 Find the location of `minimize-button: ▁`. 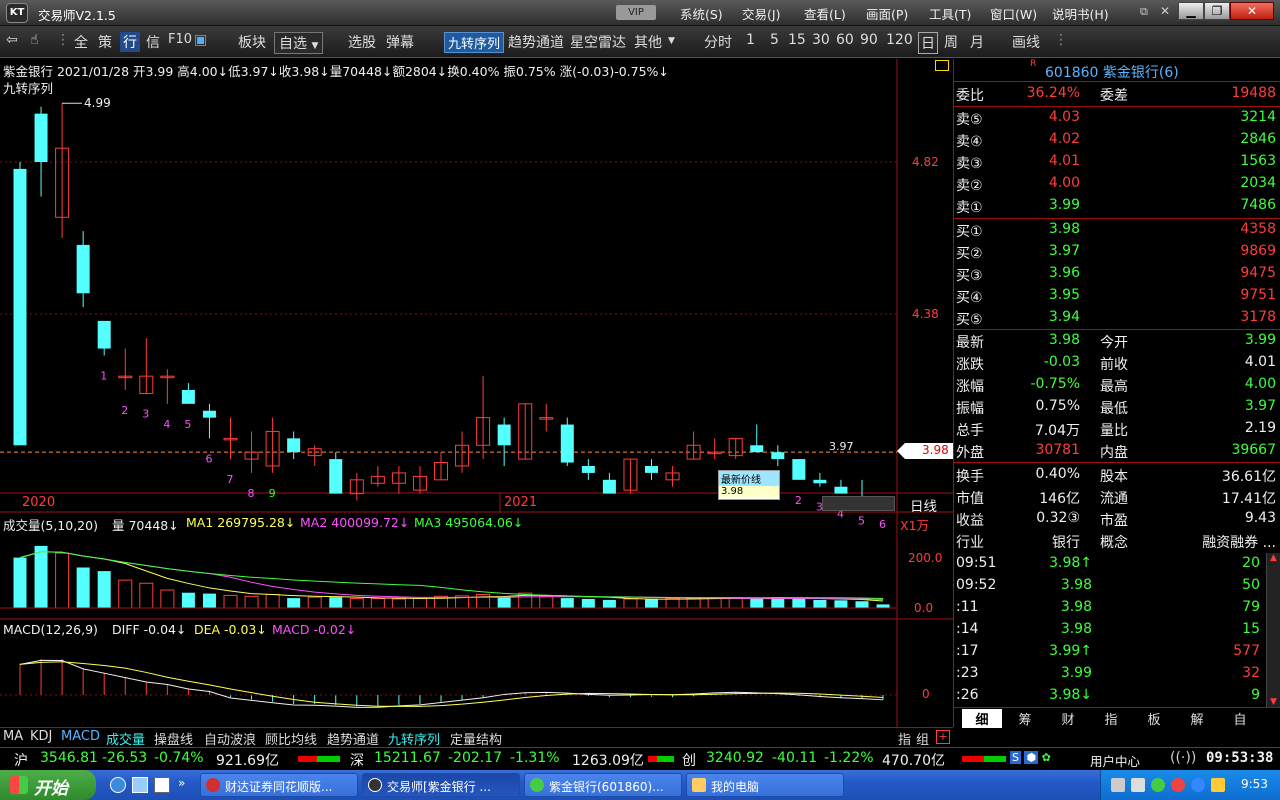

minimize-button: ▁ is located at coordinates (1191, 11).